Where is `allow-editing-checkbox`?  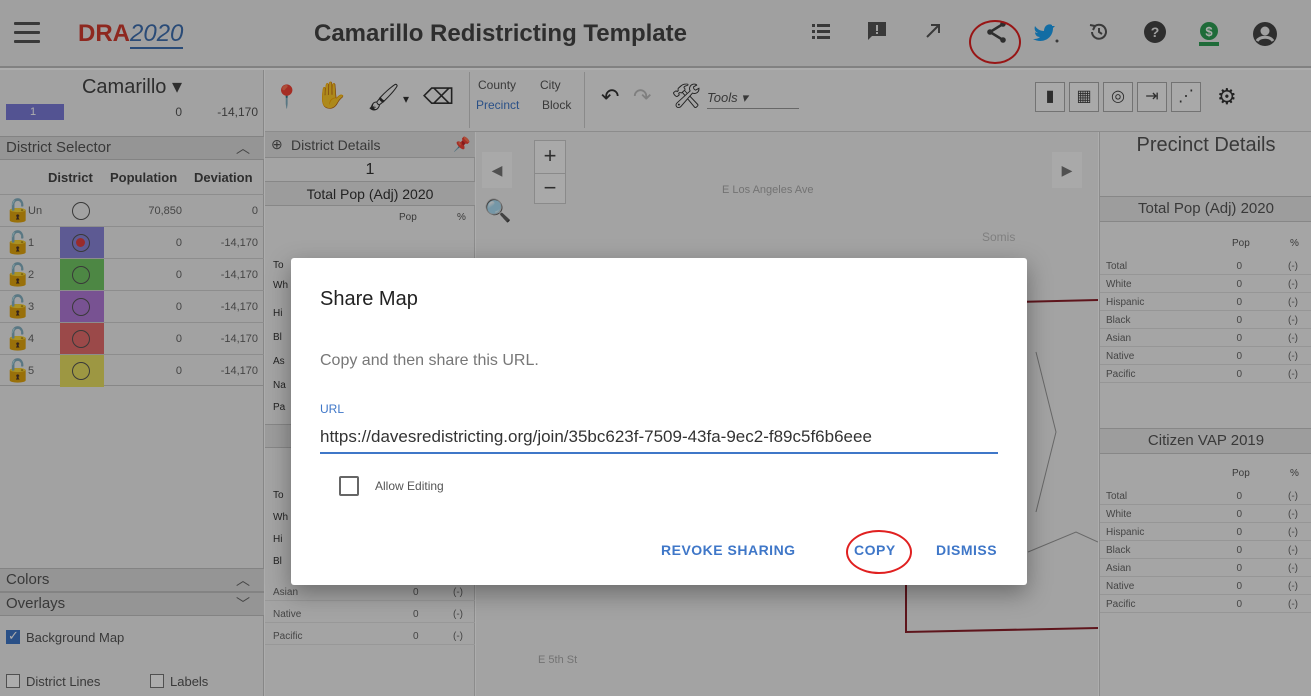 allow-editing-checkbox is located at coordinates (349, 486).